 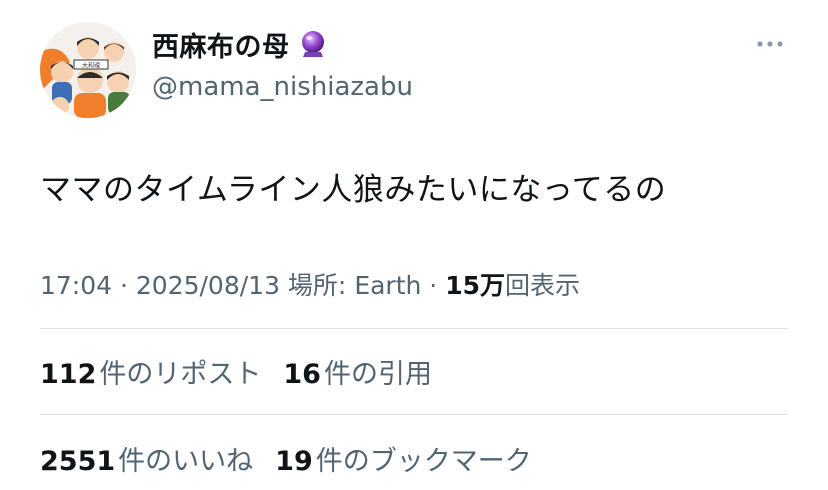 I want to click on bookmarks-label: 件のブックマーク, so click(x=423, y=461).